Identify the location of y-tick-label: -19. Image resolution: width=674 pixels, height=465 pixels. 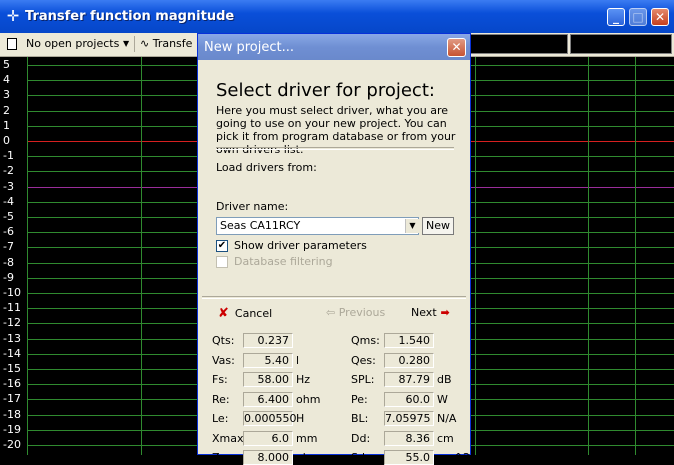
(12, 429).